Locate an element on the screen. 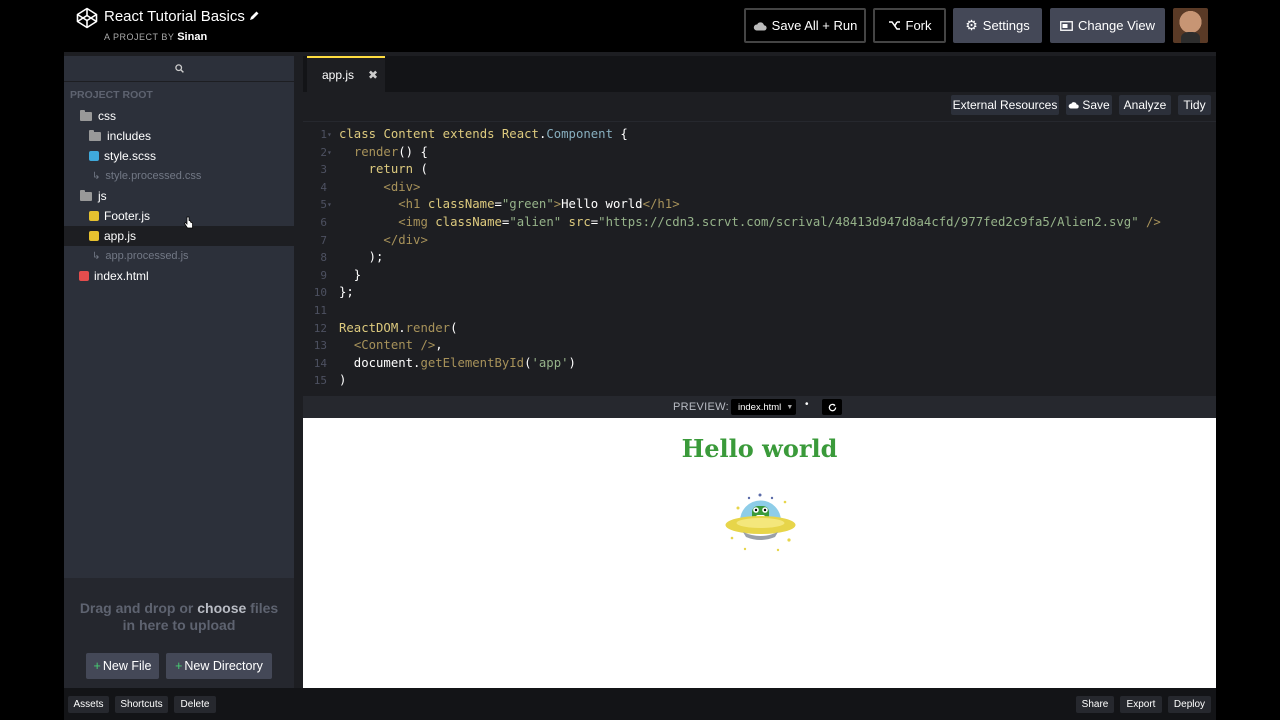 The height and width of the screenshot is (720, 1280). preview-file-select: index.html ▼ is located at coordinates (763, 407).